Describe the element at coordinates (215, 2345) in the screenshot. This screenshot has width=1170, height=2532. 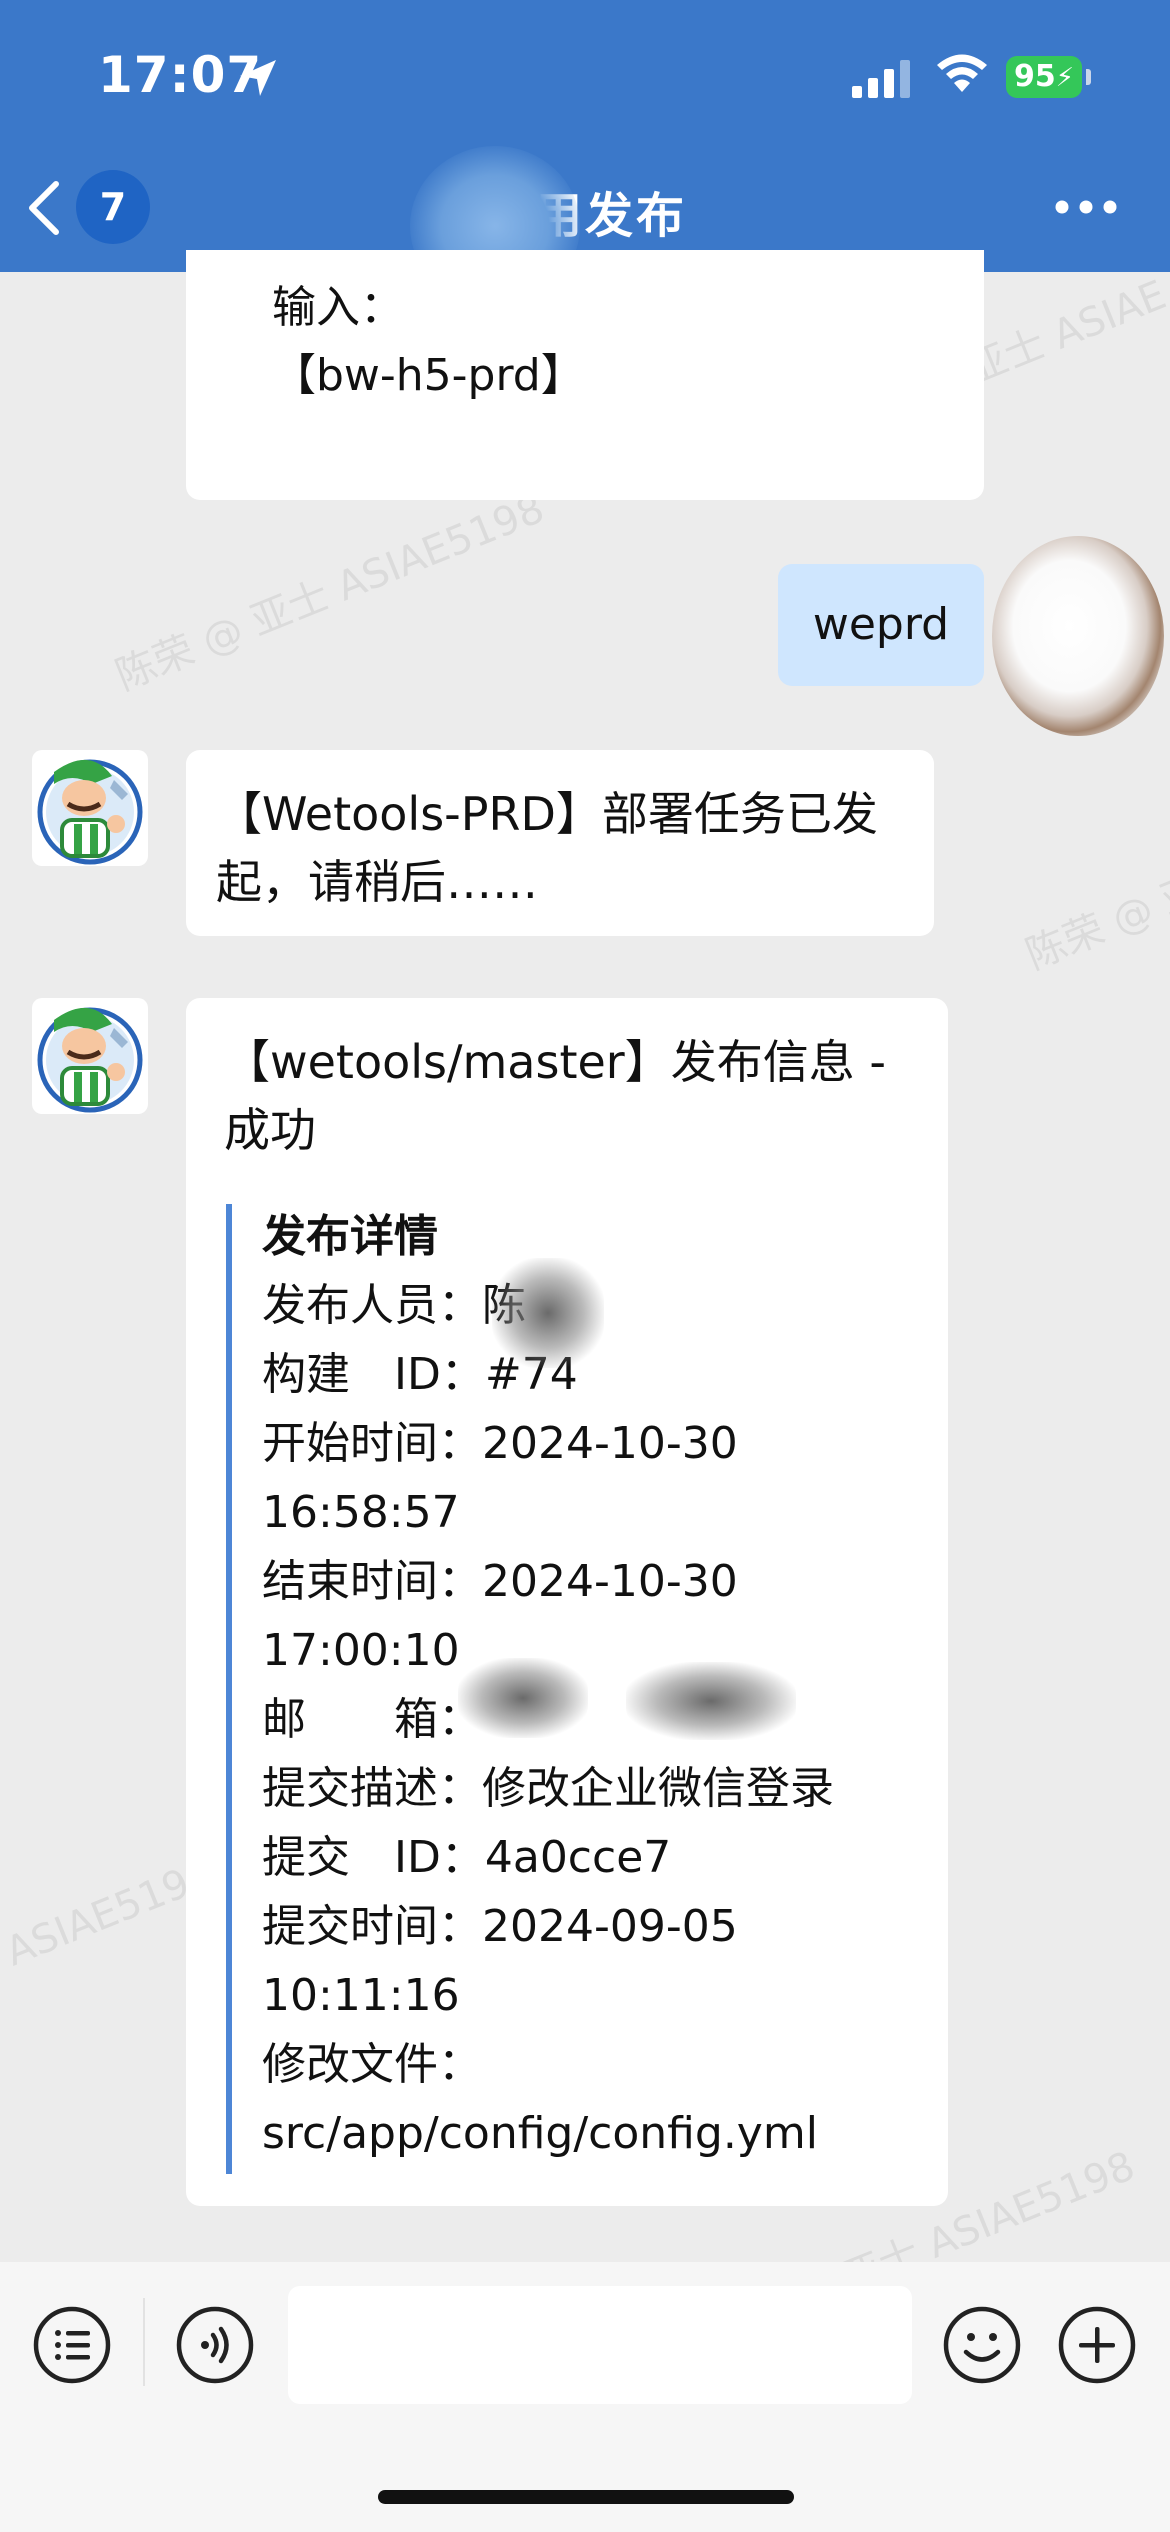
I see `voice-icon` at that location.